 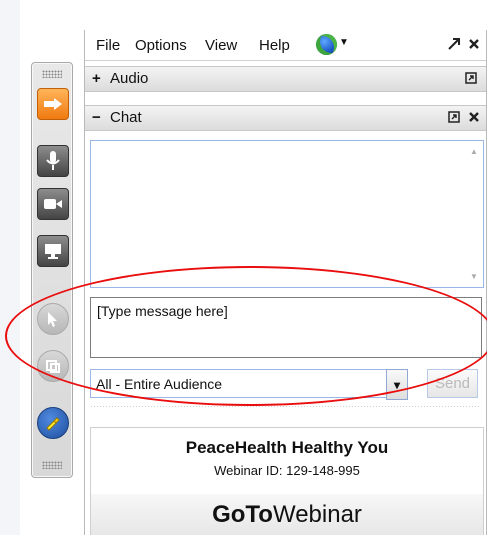 I want to click on pointer-button, so click(x=53, y=319).